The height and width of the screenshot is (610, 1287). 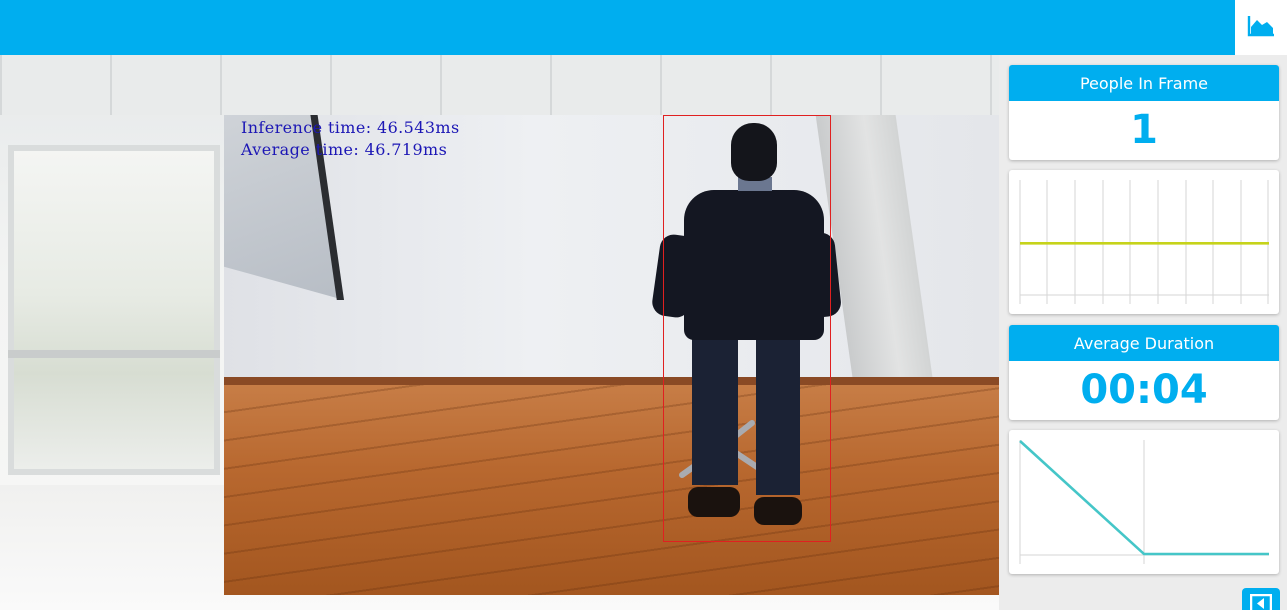 What do you see at coordinates (617, 27) in the screenshot?
I see `top-bar` at bounding box center [617, 27].